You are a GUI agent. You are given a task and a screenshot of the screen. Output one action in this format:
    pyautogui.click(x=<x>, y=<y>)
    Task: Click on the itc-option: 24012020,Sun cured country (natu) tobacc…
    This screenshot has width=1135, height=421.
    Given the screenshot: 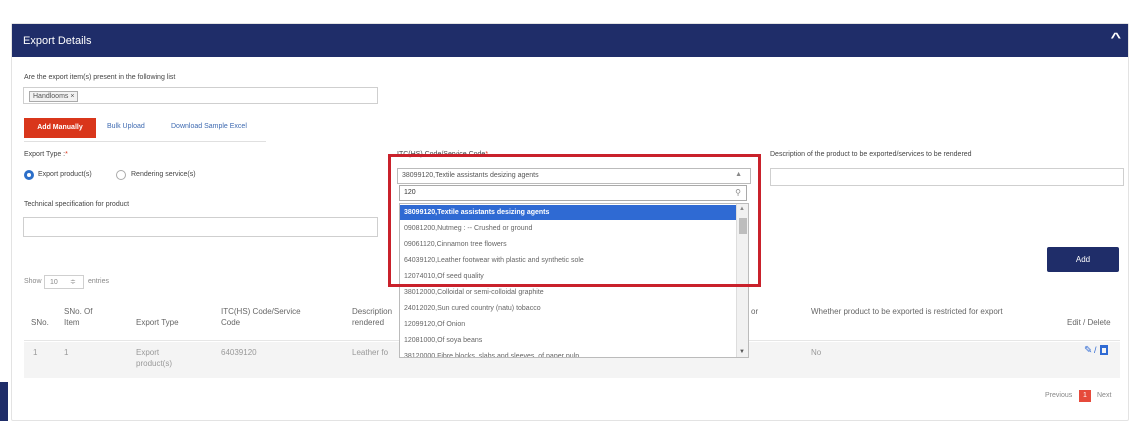 What is the action you would take?
    pyautogui.click(x=568, y=308)
    